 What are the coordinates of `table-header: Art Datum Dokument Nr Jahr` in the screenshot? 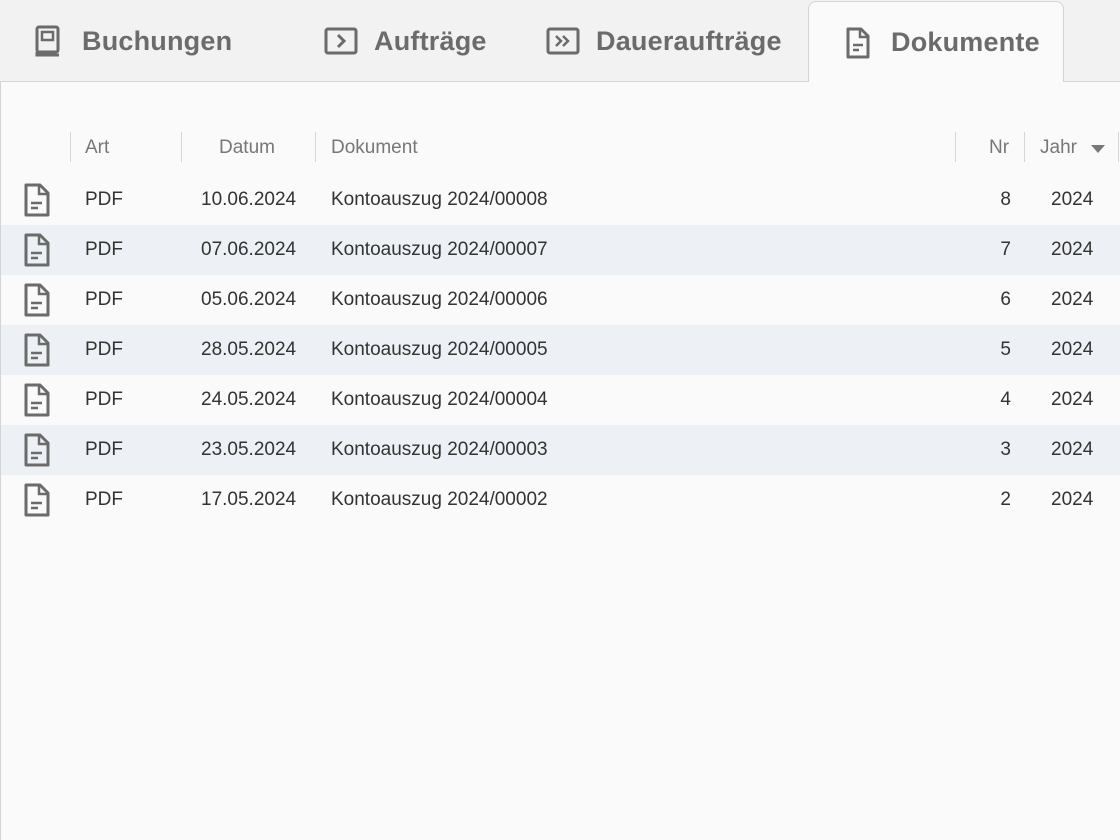 It's located at (560, 149).